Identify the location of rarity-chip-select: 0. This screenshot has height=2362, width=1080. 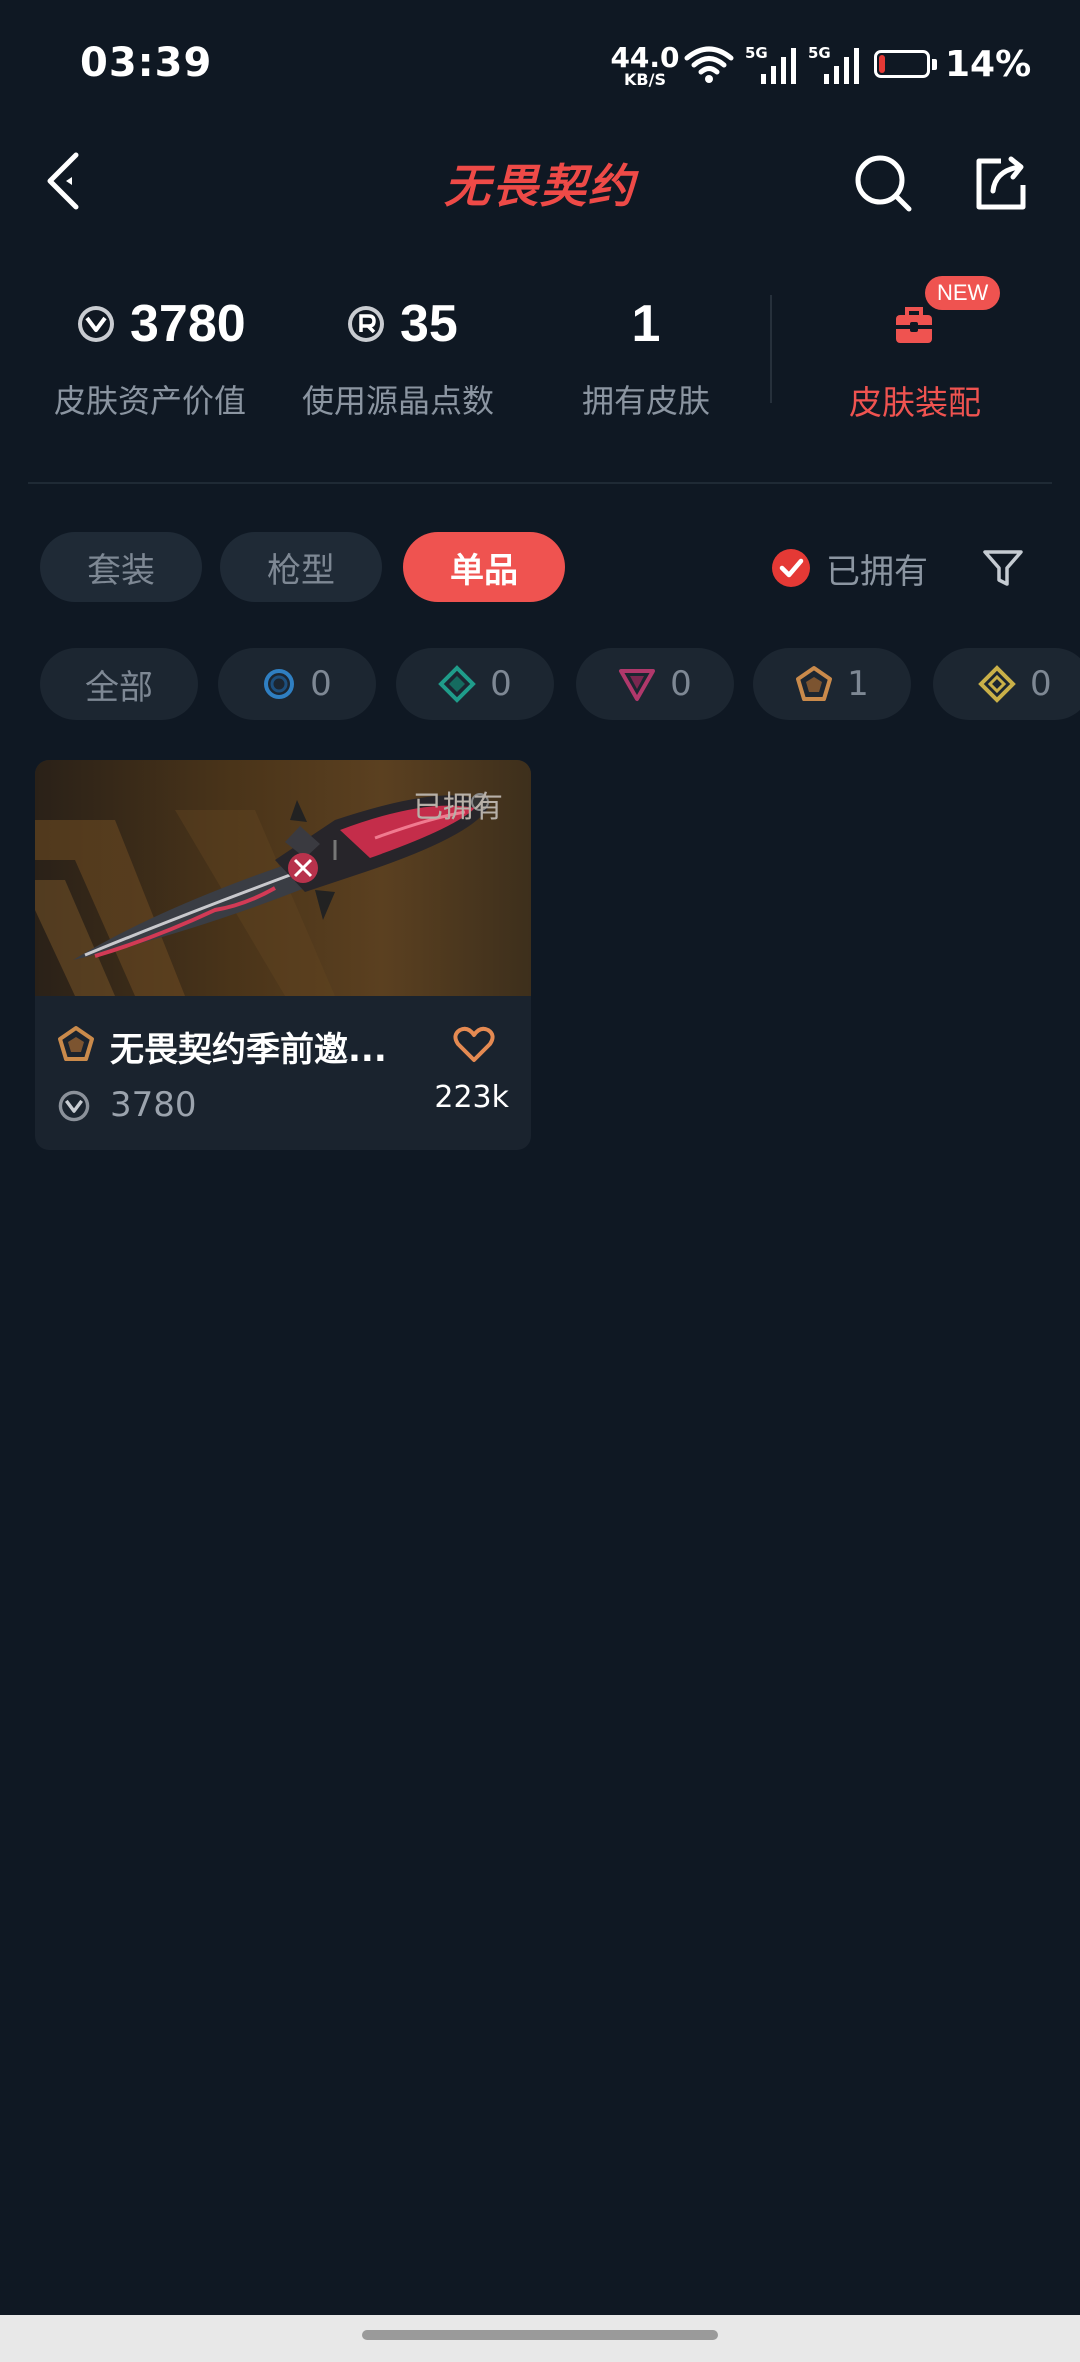
(297, 684).